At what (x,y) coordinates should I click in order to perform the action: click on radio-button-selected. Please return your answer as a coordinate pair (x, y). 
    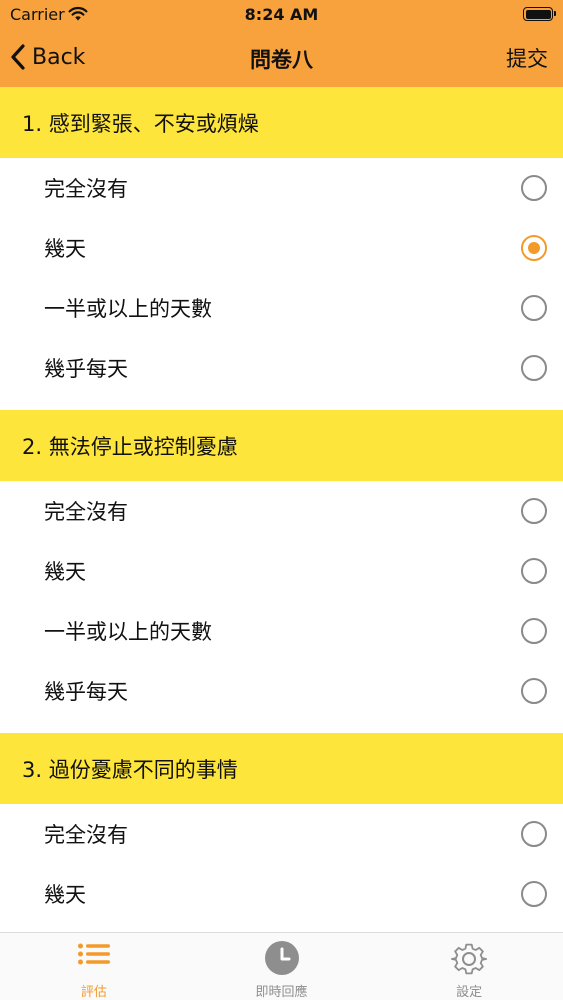
    Looking at the image, I should click on (534, 248).